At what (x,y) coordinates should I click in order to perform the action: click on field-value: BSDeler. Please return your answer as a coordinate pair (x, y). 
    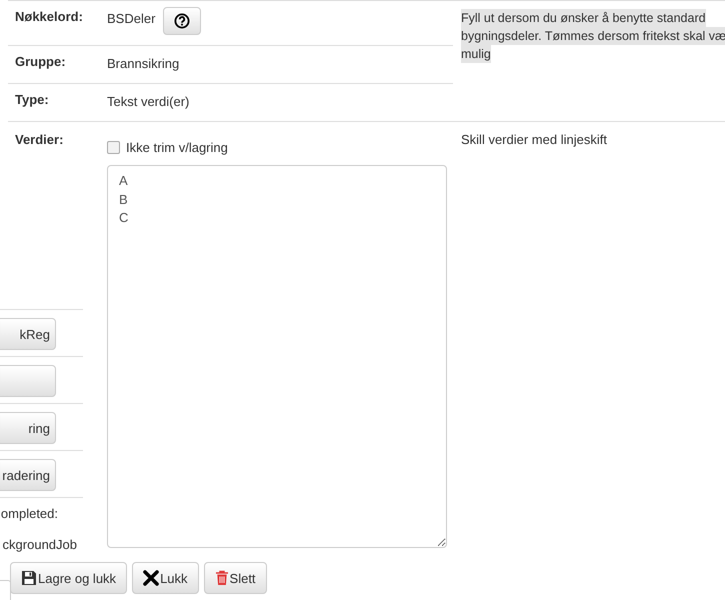
    Looking at the image, I should click on (131, 18).